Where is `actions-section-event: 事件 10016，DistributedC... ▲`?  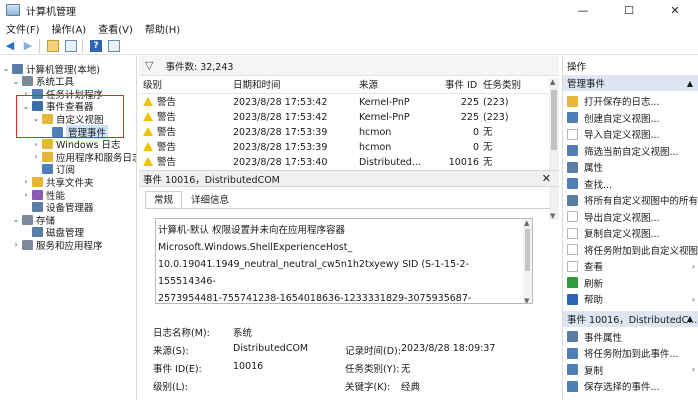
actions-section-event: 事件 10016，DistributedC... ▲ is located at coordinates (630, 318).